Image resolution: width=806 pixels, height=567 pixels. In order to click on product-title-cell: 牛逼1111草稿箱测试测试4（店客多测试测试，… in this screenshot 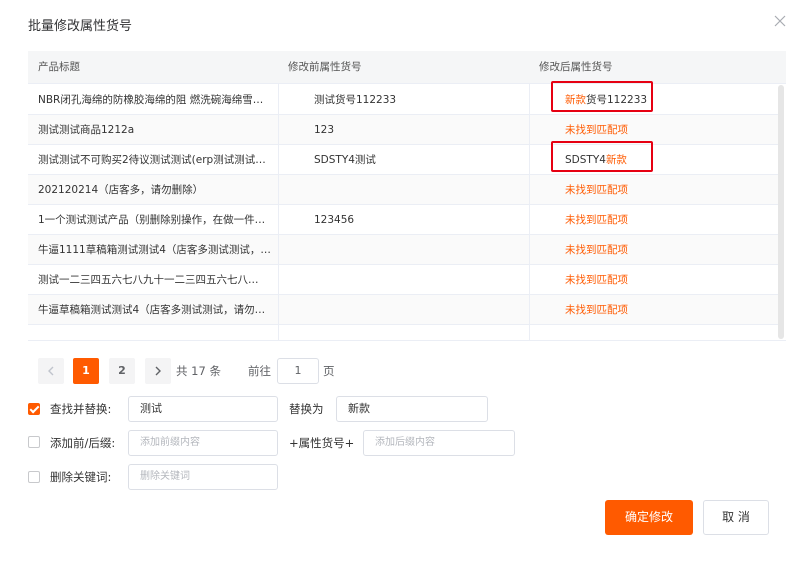, I will do `click(154, 250)`.